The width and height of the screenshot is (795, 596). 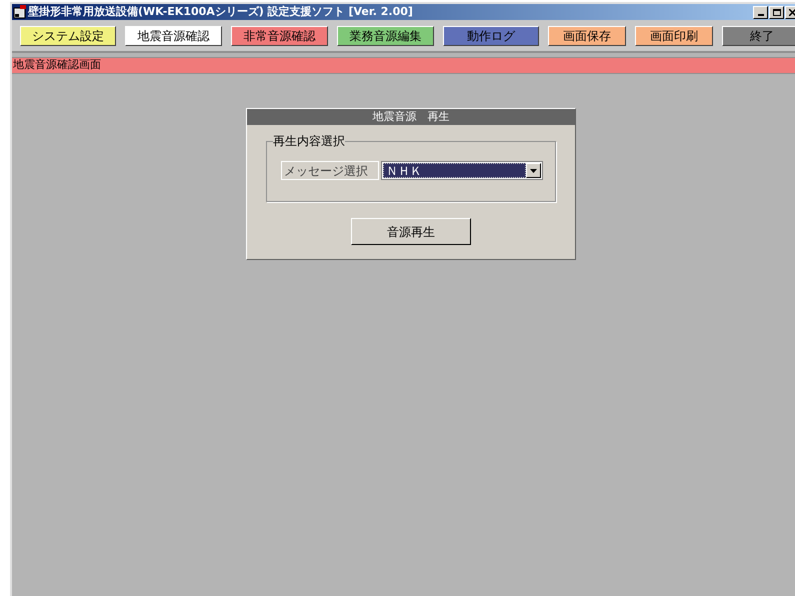 I want to click on window-title: 壁掛形非常用放送設備(WK-EK100Aシリーズ) 設定支援ソフト [Ver. 2.00], so click(x=220, y=12).